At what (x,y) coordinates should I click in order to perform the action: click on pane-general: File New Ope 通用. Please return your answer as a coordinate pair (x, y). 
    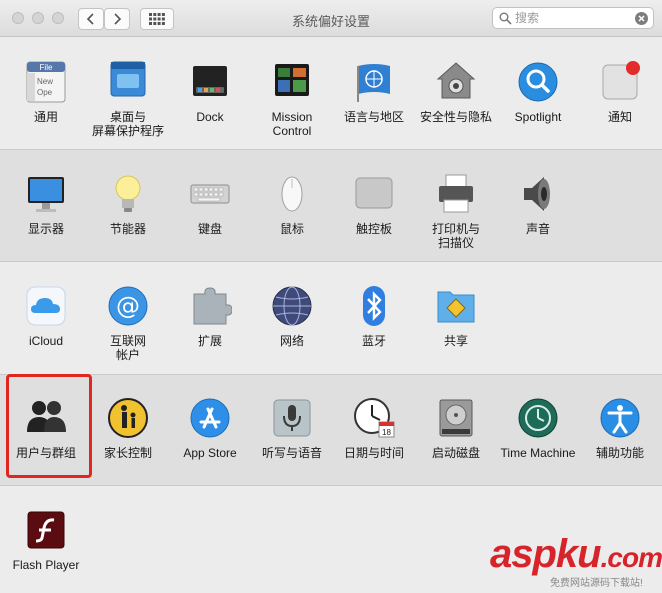
    Looking at the image, I should click on (46, 92).